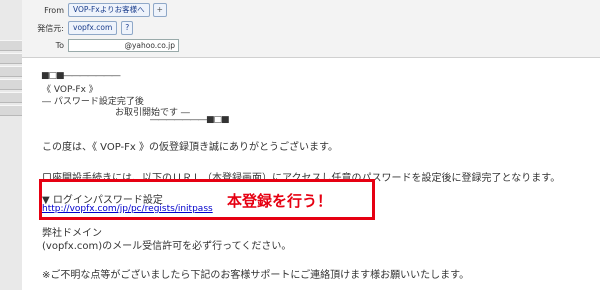  What do you see at coordinates (127, 28) in the screenshot?
I see `help-icon: ?` at bounding box center [127, 28].